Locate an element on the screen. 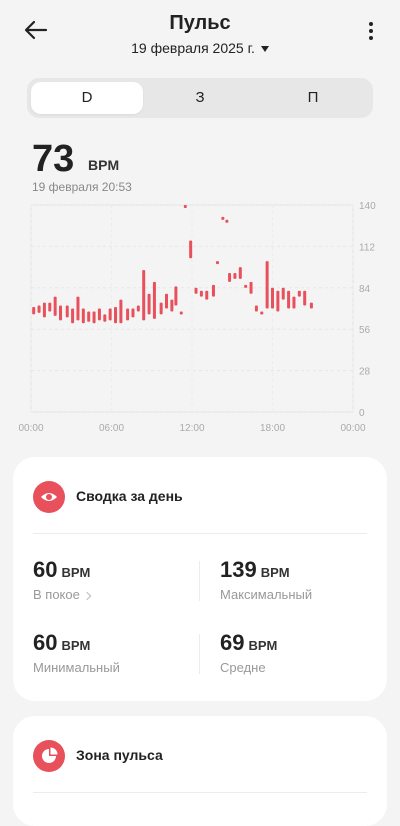 This screenshot has width=400, height=826. stat-min: 60 BPM Минимальный is located at coordinates (76, 652).